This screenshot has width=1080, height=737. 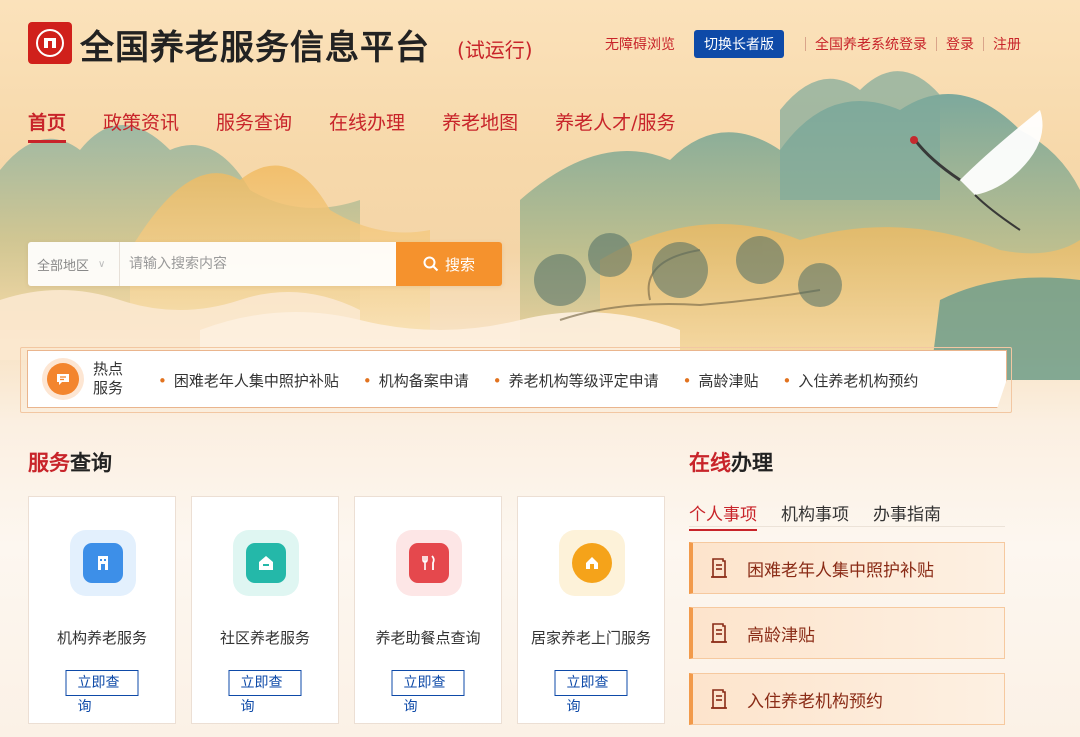 What do you see at coordinates (108, 388) in the screenshot?
I see `hot-label-line2: 服务` at bounding box center [108, 388].